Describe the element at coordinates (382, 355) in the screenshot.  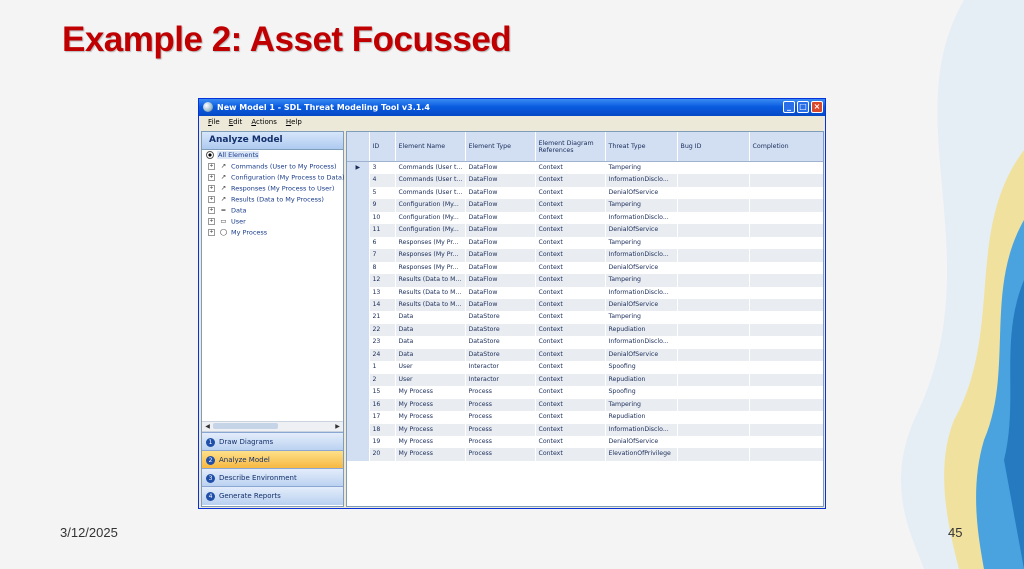
I see `table-cell: 24` at that location.